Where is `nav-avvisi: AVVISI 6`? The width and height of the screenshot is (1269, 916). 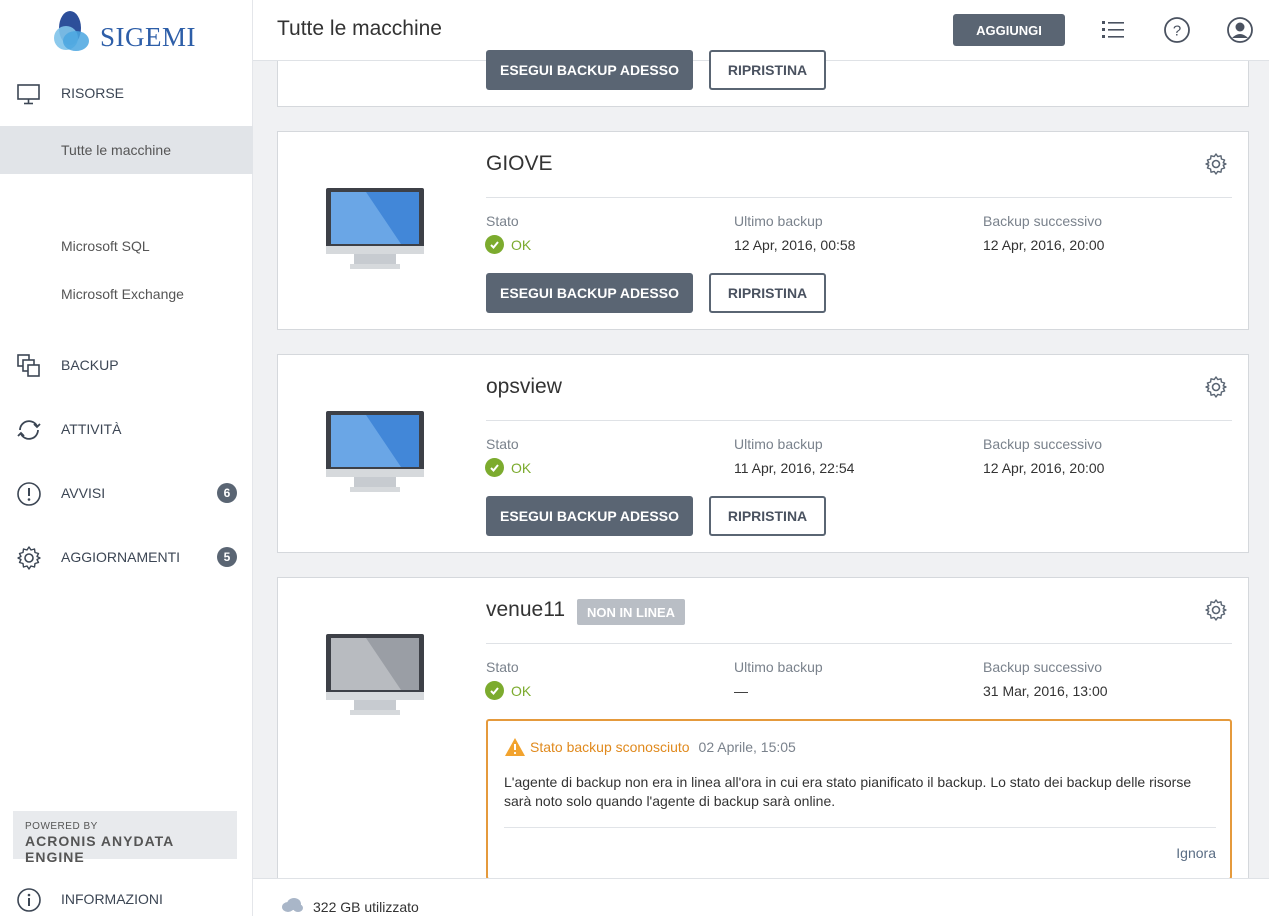 nav-avvisi: AVVISI 6 is located at coordinates (126, 493).